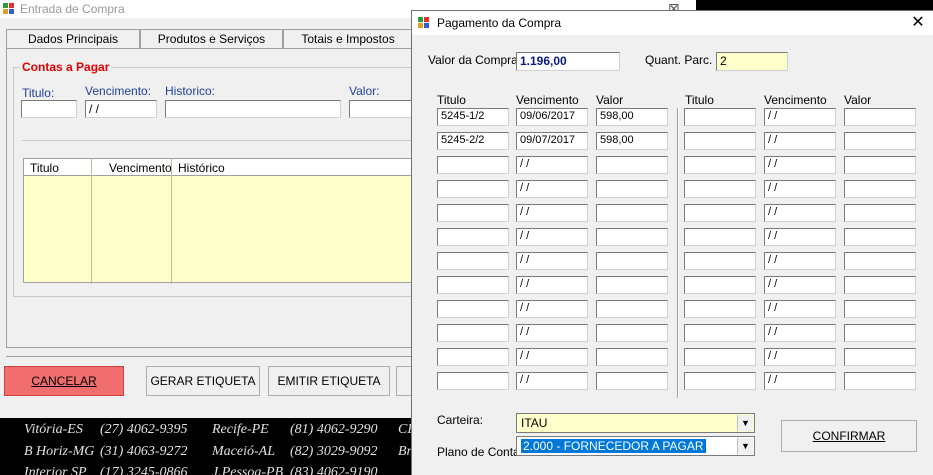  What do you see at coordinates (918, 23) in the screenshot?
I see `close-icon: ✕` at bounding box center [918, 23].